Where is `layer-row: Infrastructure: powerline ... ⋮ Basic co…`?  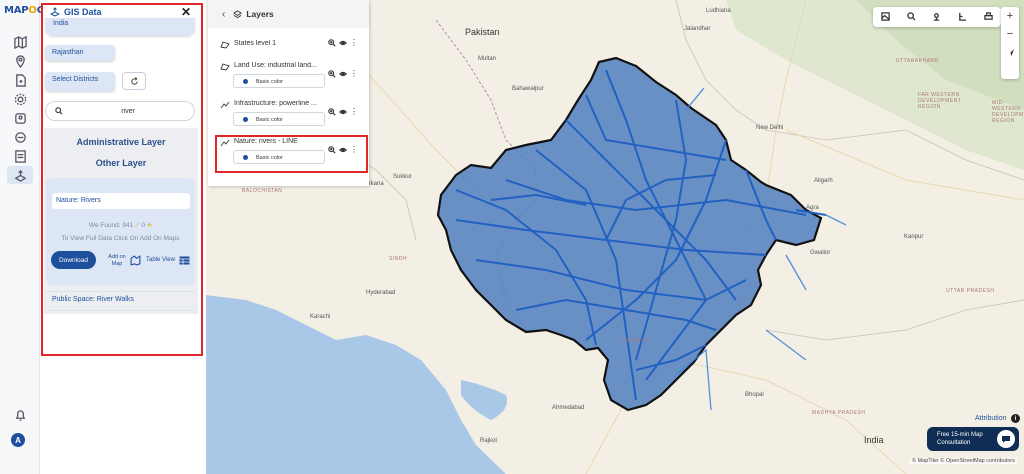 layer-row: Infrastructure: powerline ... ⋮ Basic co… is located at coordinates (293, 115).